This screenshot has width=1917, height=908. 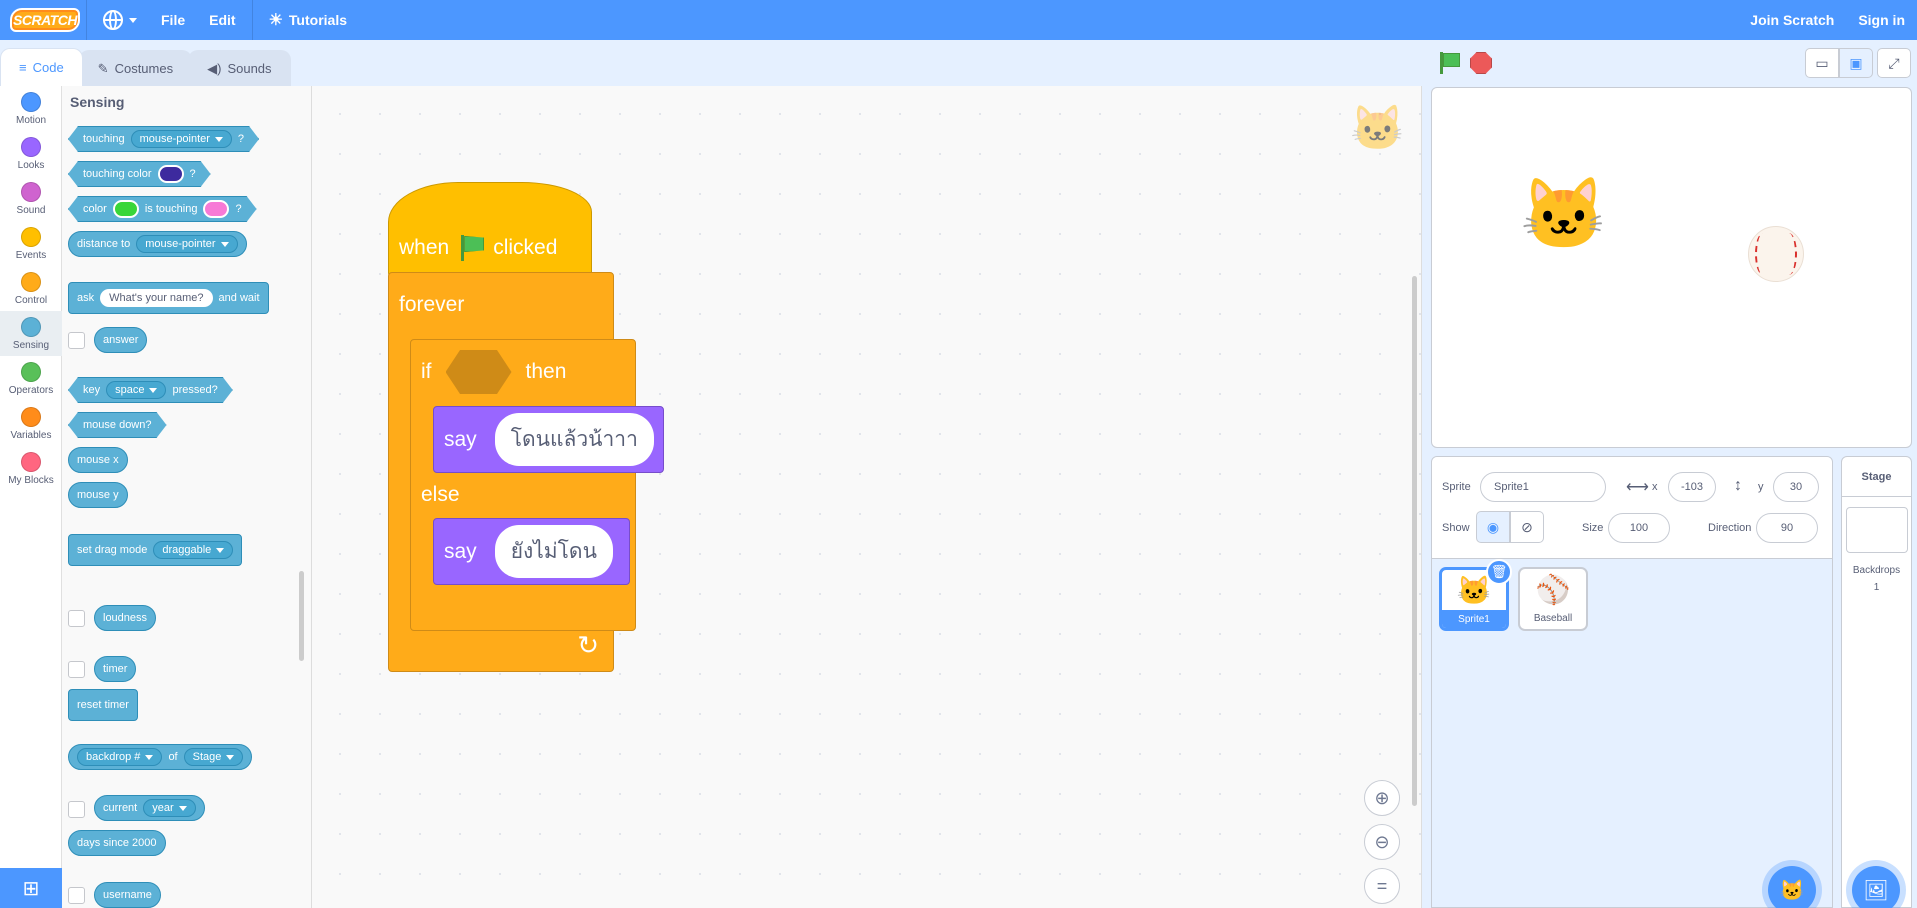 I want to click on if-label-row: if then, so click(x=493, y=372).